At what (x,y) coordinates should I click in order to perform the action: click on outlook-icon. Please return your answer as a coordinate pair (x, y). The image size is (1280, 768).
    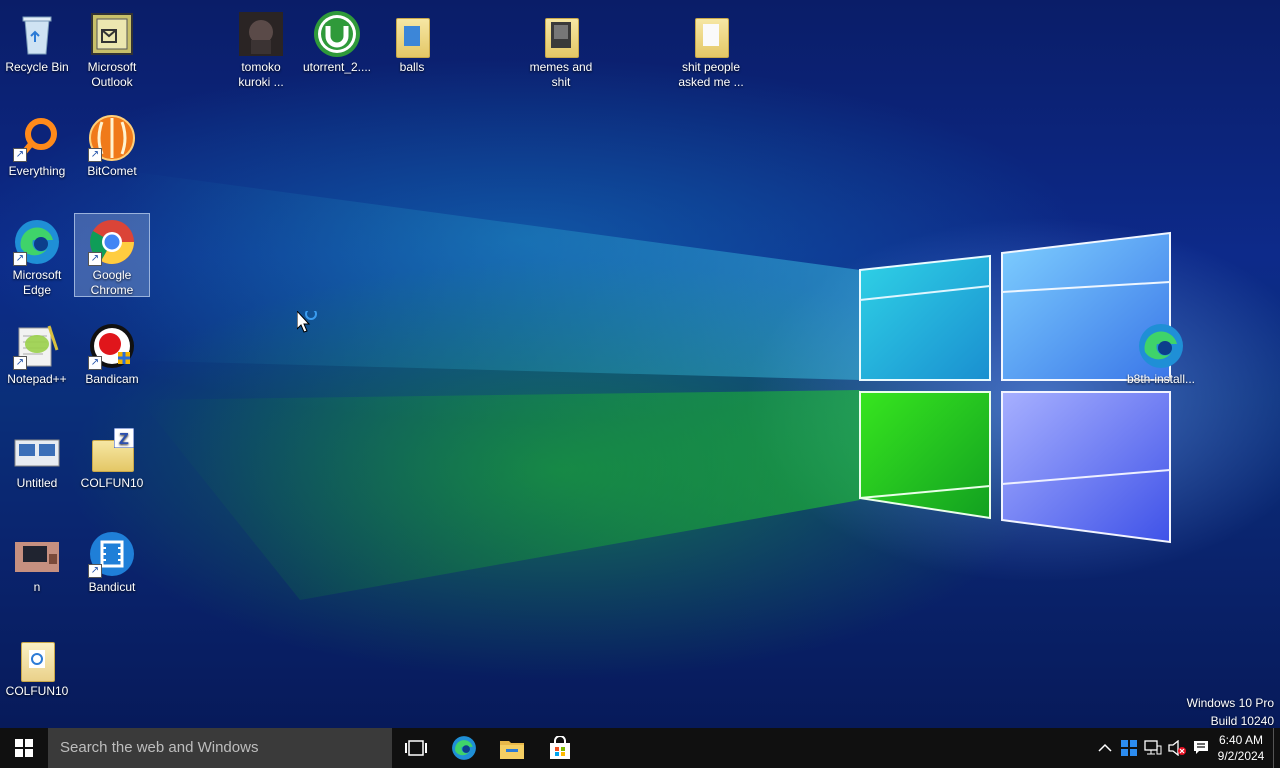
    Looking at the image, I should click on (112, 34).